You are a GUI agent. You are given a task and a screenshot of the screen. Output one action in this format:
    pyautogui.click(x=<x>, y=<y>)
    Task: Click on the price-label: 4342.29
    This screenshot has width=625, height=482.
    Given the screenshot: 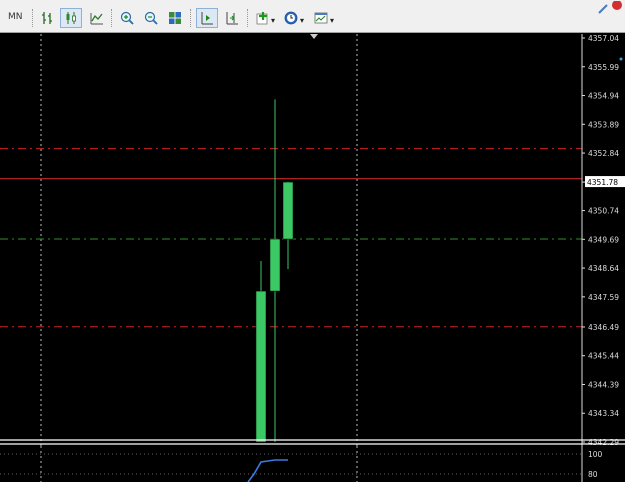 What is the action you would take?
    pyautogui.click(x=603, y=442)
    